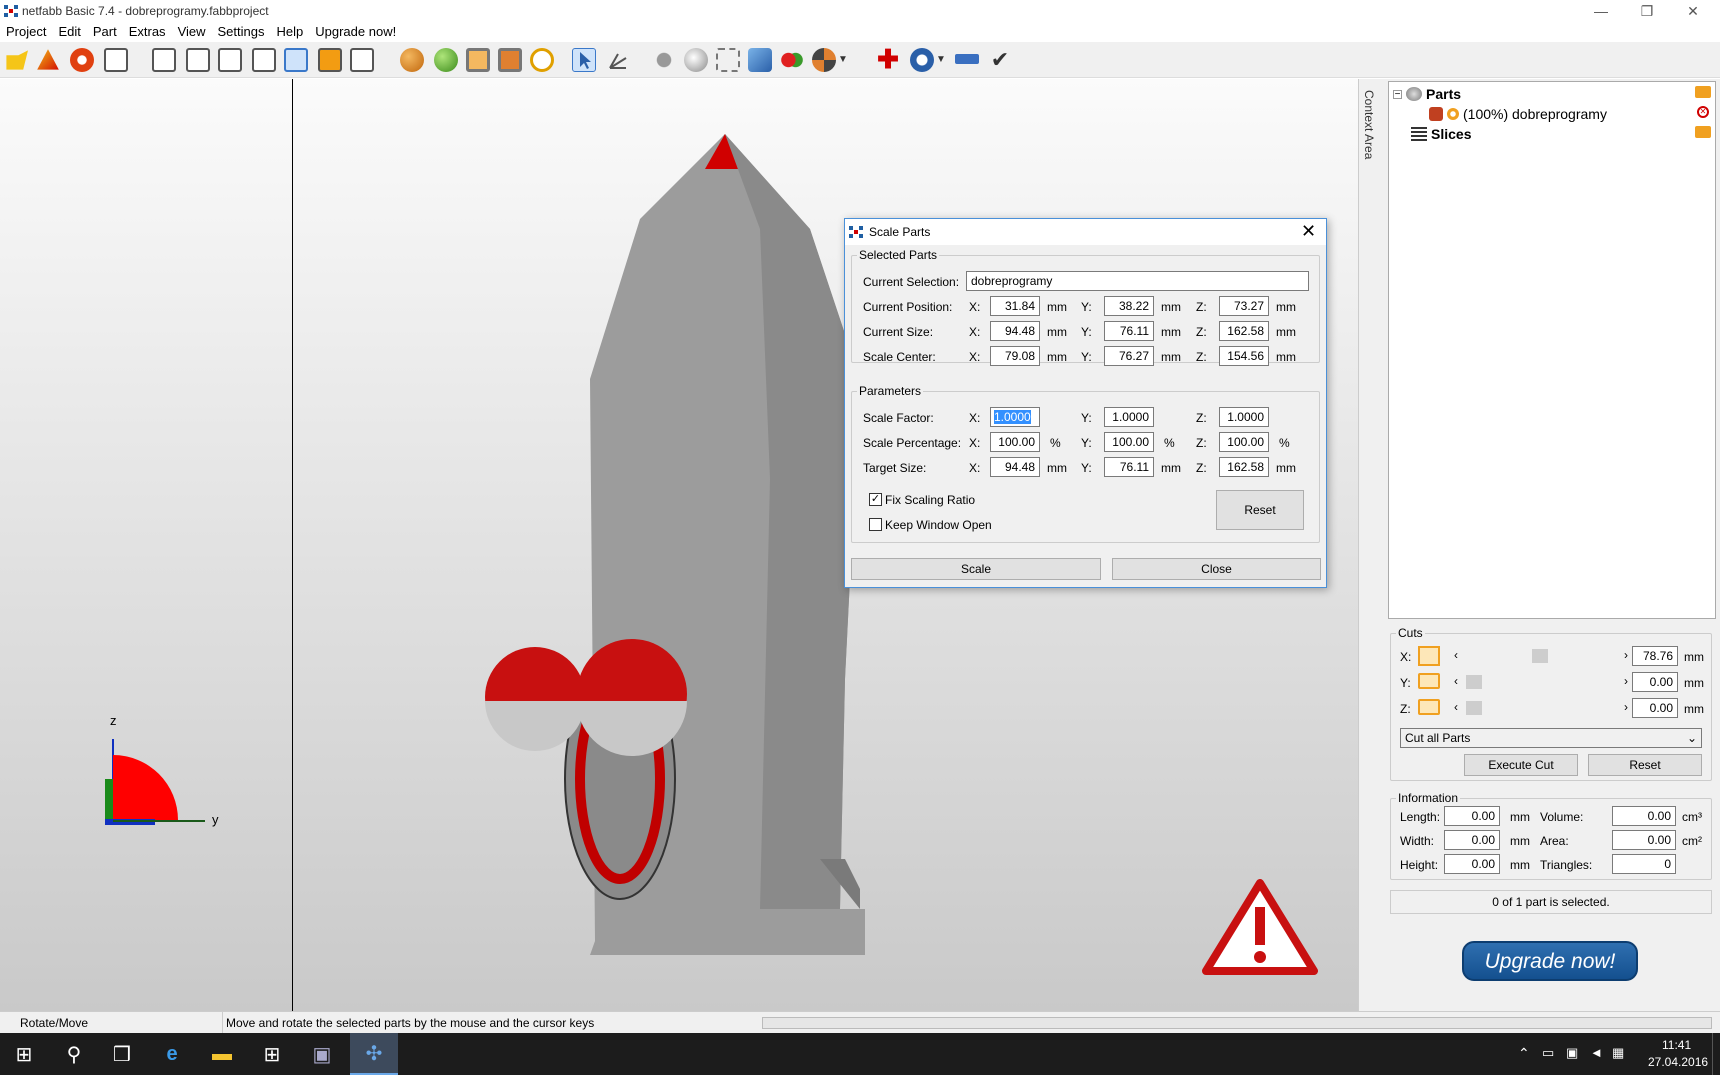 The height and width of the screenshot is (1075, 1720). Describe the element at coordinates (1601, 11) in the screenshot. I see `minimize-button: —` at that location.